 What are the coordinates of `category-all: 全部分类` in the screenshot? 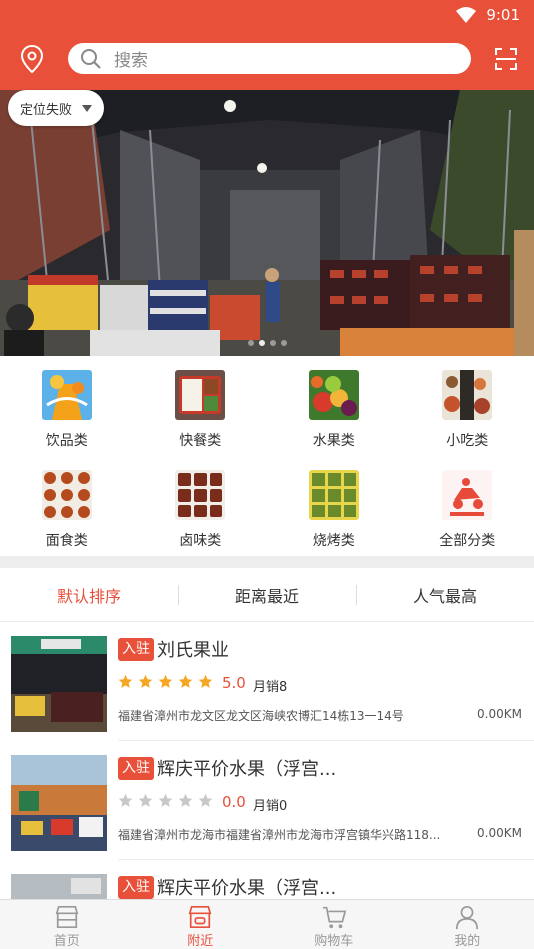 It's located at (467, 506).